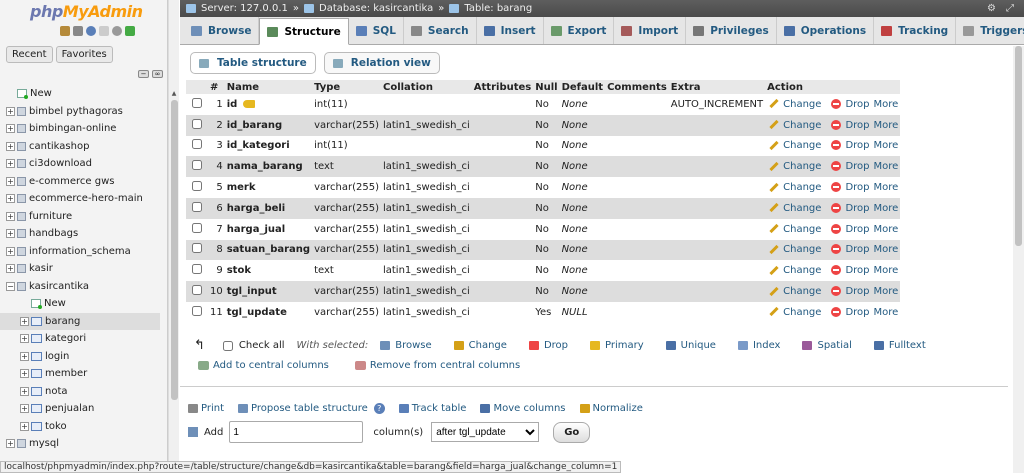  I want to click on tab-insert: Insert, so click(510, 30).